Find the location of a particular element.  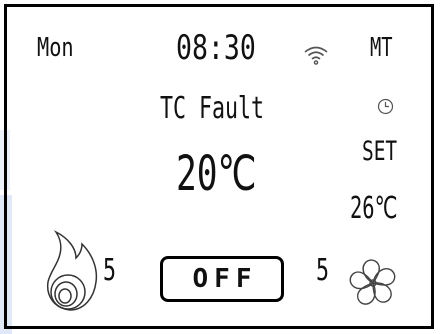

fan-level: 5 is located at coordinates (323, 270).